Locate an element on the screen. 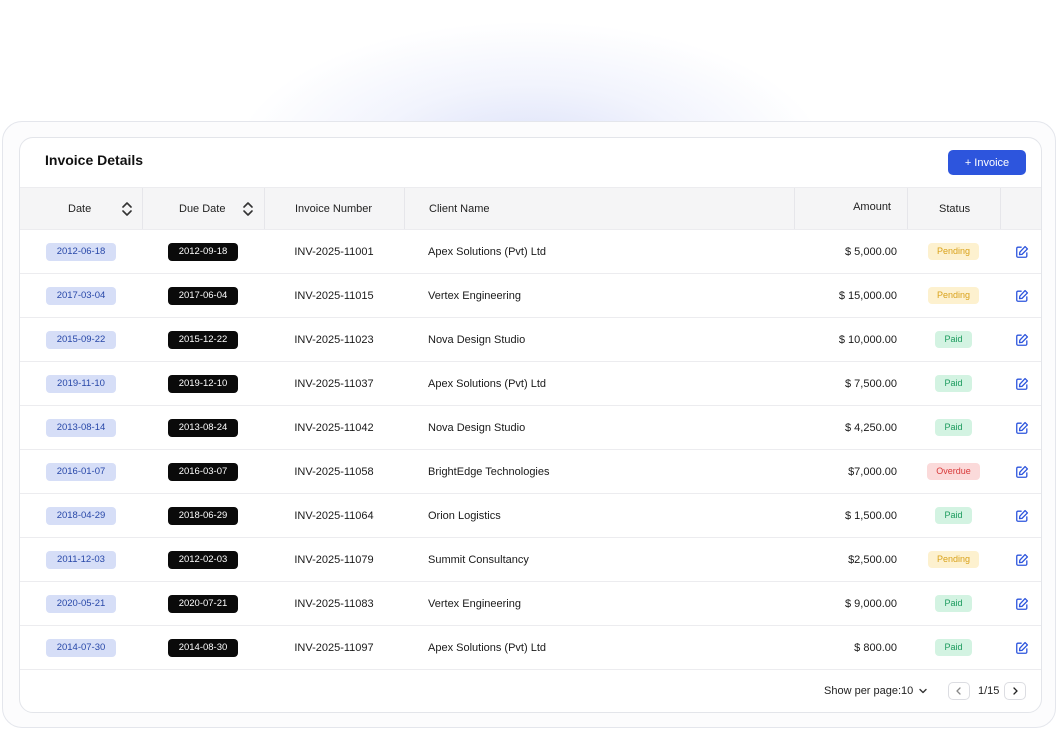 The image size is (1060, 732). chevron-right-icon is located at coordinates (1015, 691).